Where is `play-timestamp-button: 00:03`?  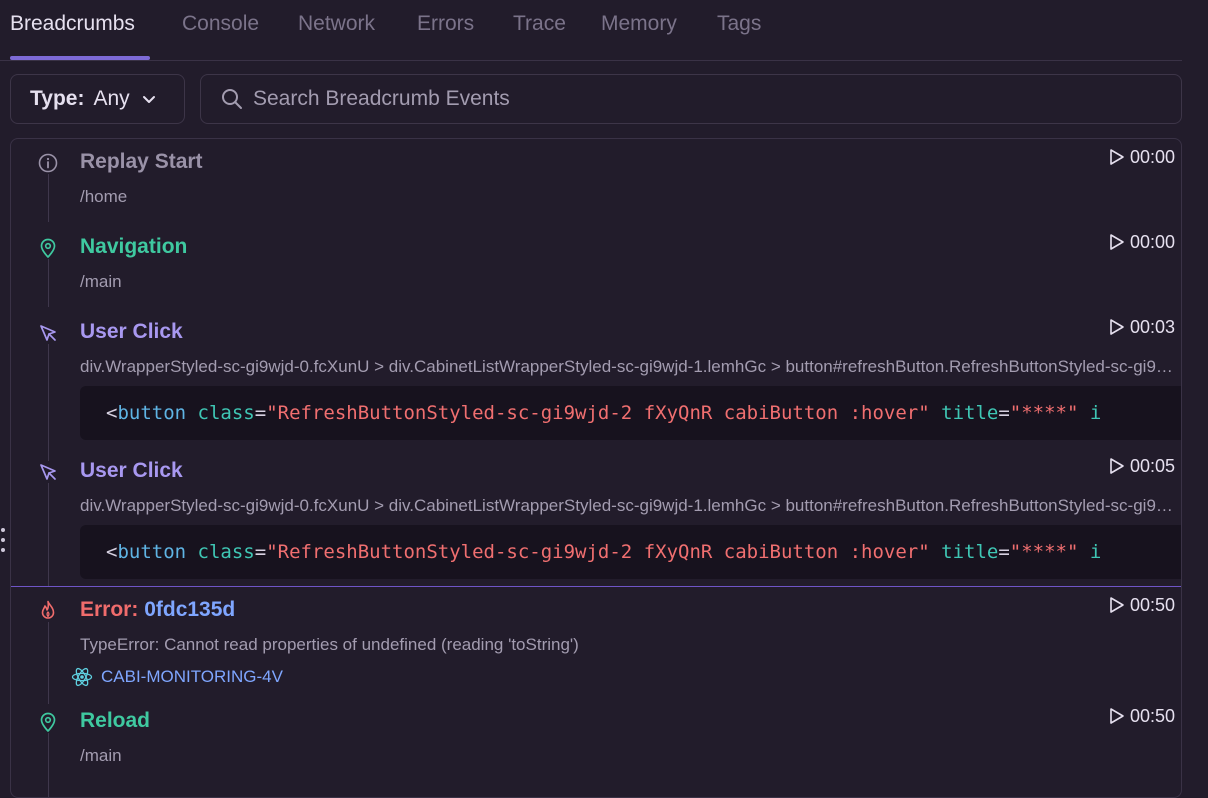
play-timestamp-button: 00:03 is located at coordinates (1142, 327).